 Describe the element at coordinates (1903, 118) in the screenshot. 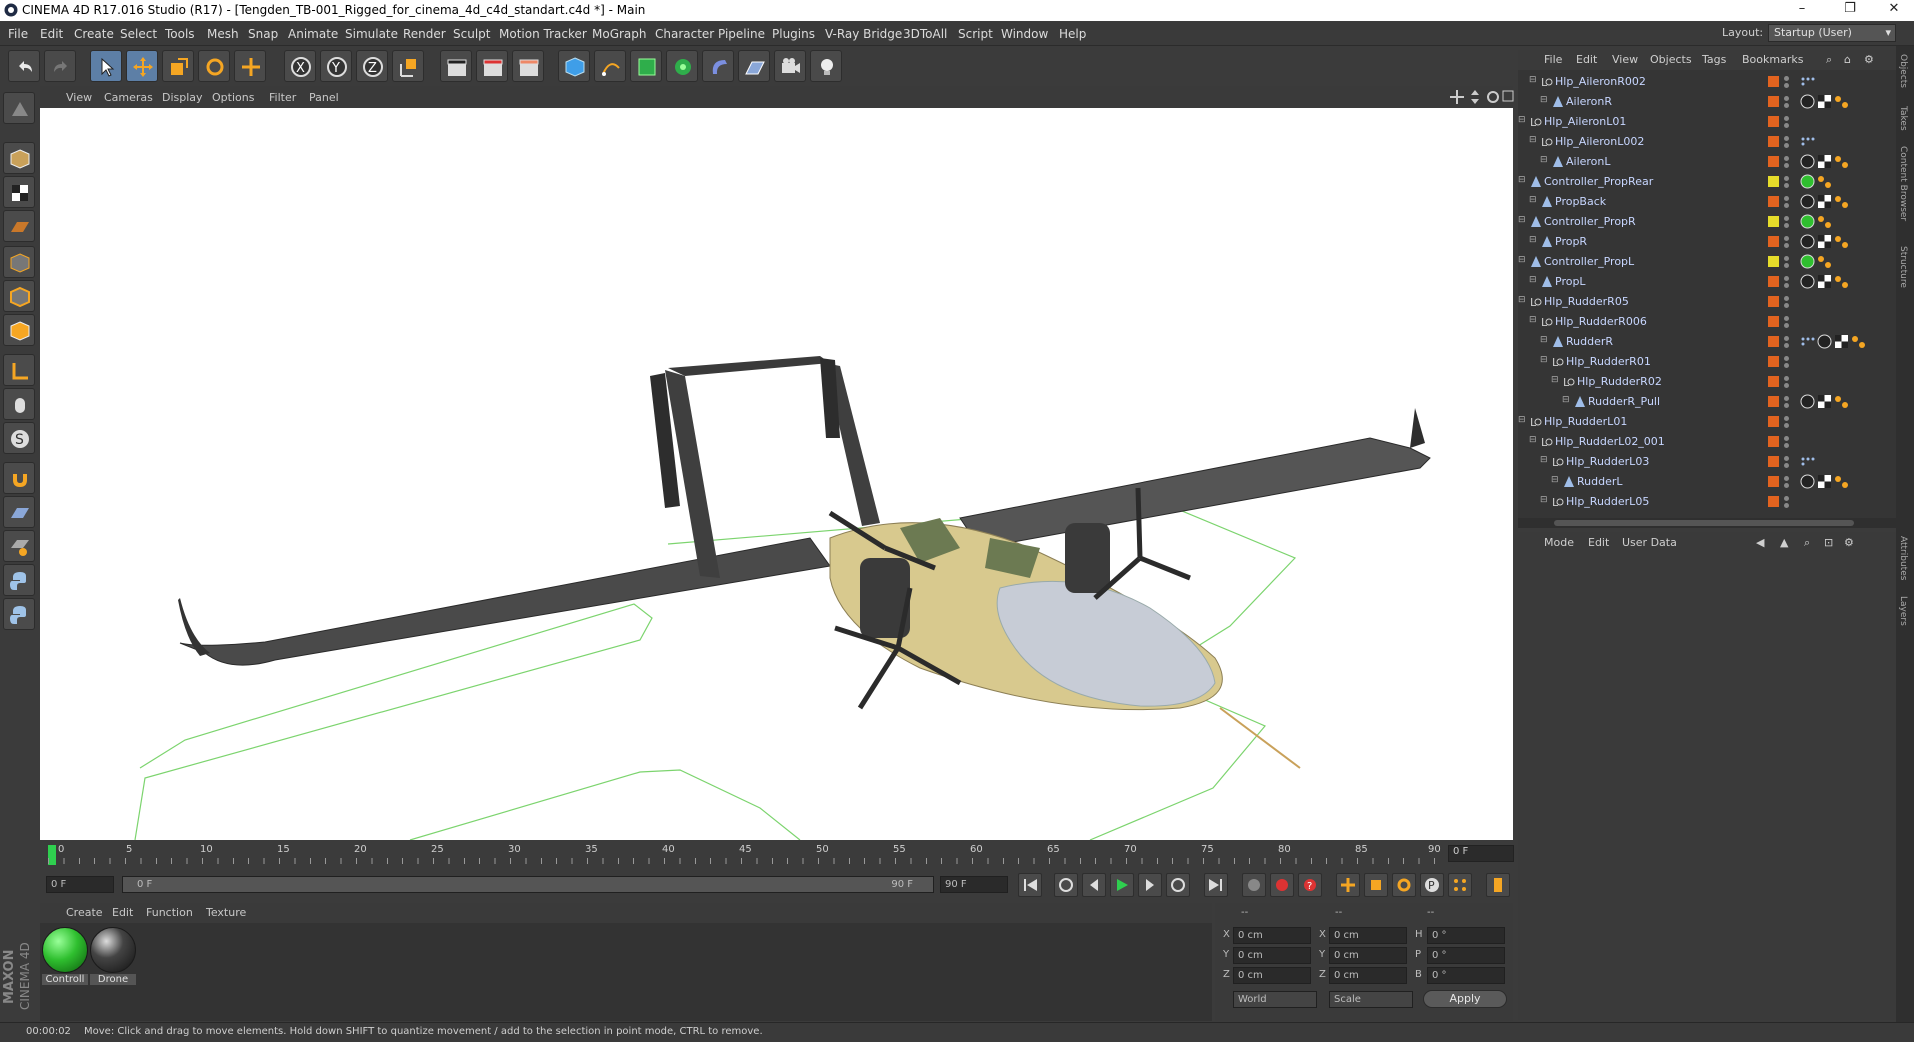

I see `tab-takes: Takes` at that location.